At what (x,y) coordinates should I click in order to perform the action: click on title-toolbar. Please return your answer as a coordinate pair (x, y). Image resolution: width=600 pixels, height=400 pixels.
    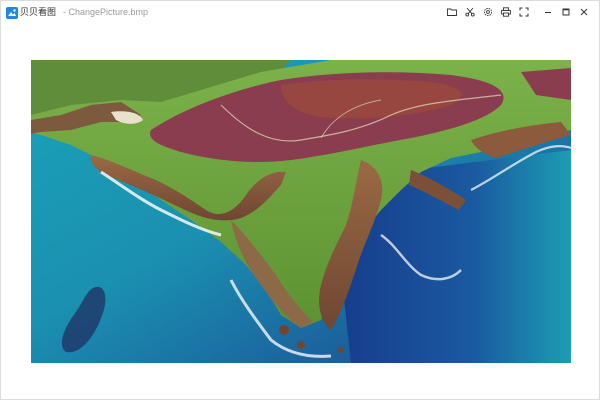
    Looking at the image, I should click on (518, 12).